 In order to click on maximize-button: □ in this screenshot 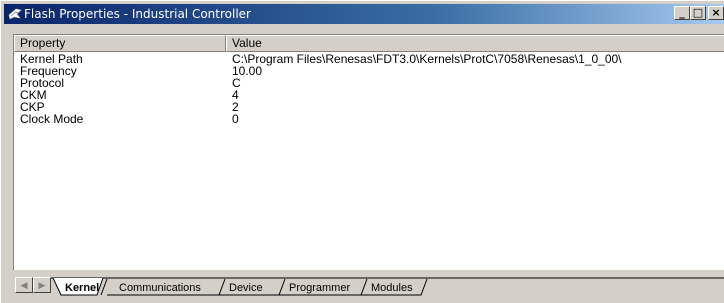, I will do `click(698, 13)`.